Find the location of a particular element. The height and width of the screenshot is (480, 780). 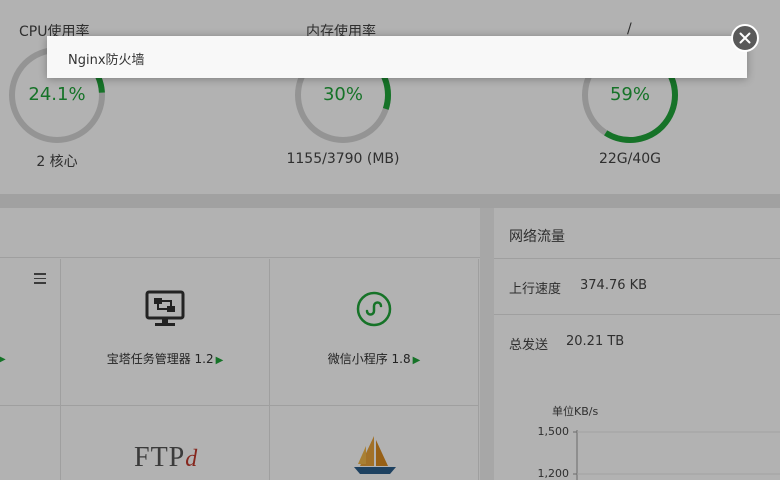

close-dialog-button is located at coordinates (745, 38).